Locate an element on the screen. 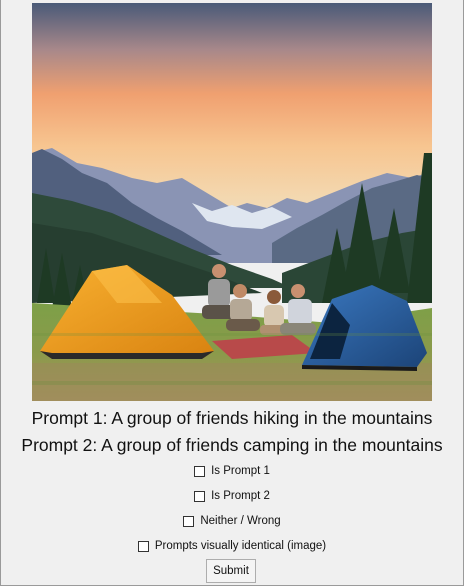  is-prompt-1-checkbox: Is Prompt 1 is located at coordinates (232, 471).